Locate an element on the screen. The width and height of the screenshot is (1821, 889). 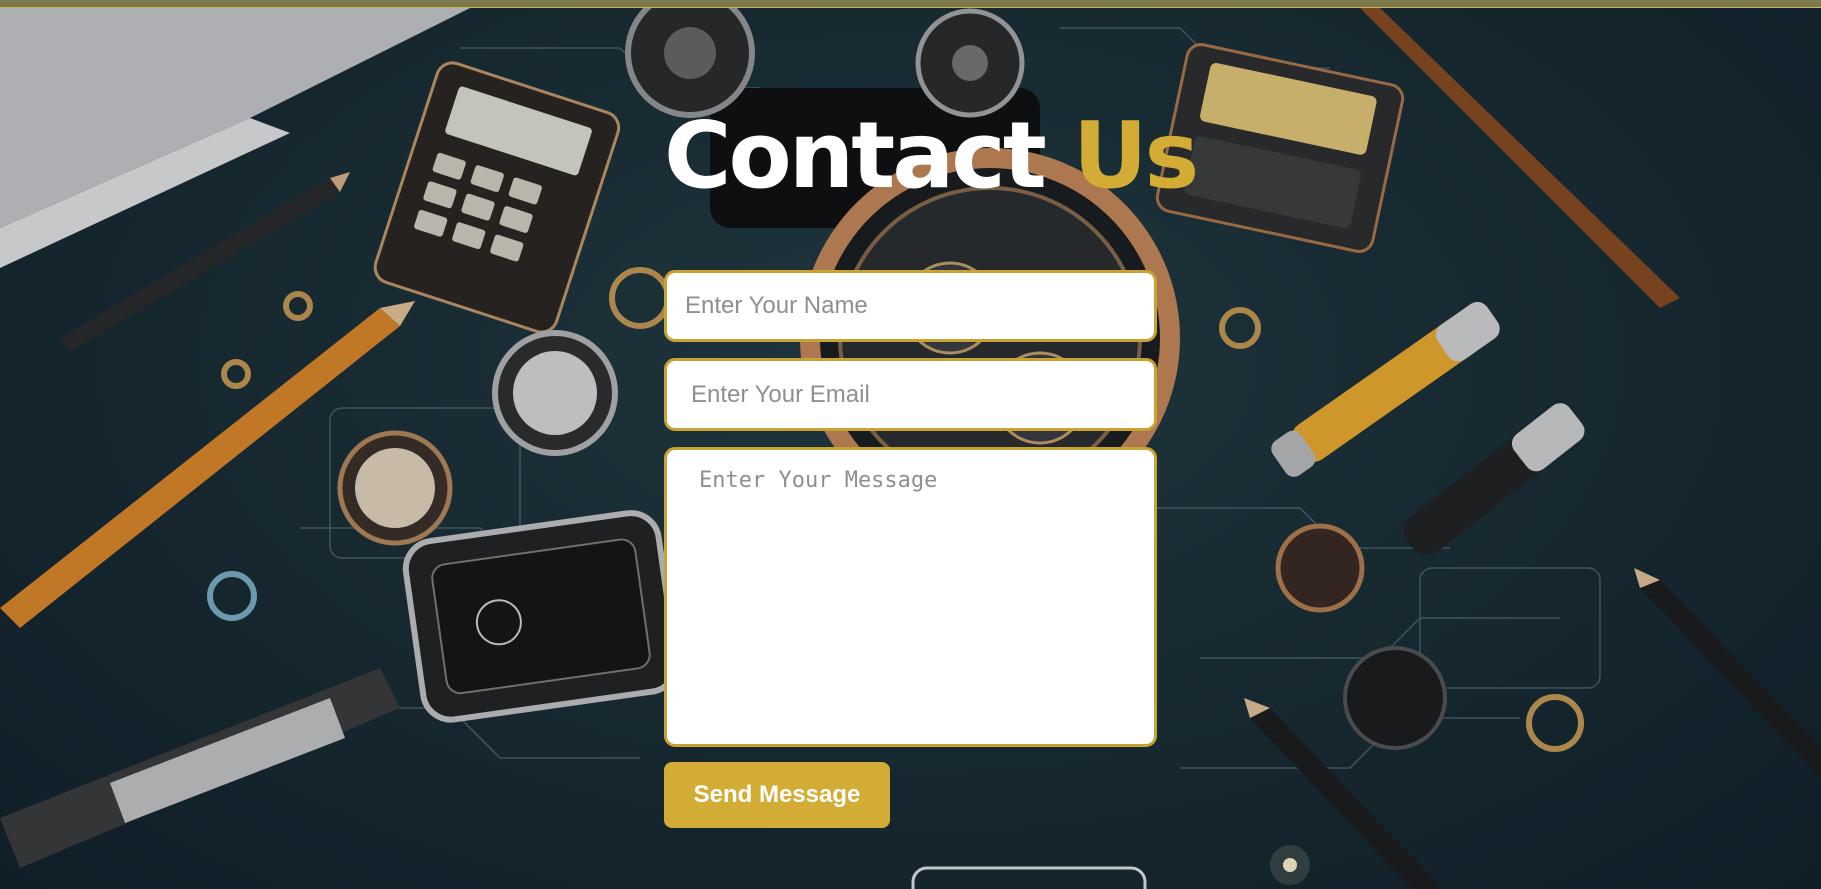
page-title-us: Us is located at coordinates (1135, 155).